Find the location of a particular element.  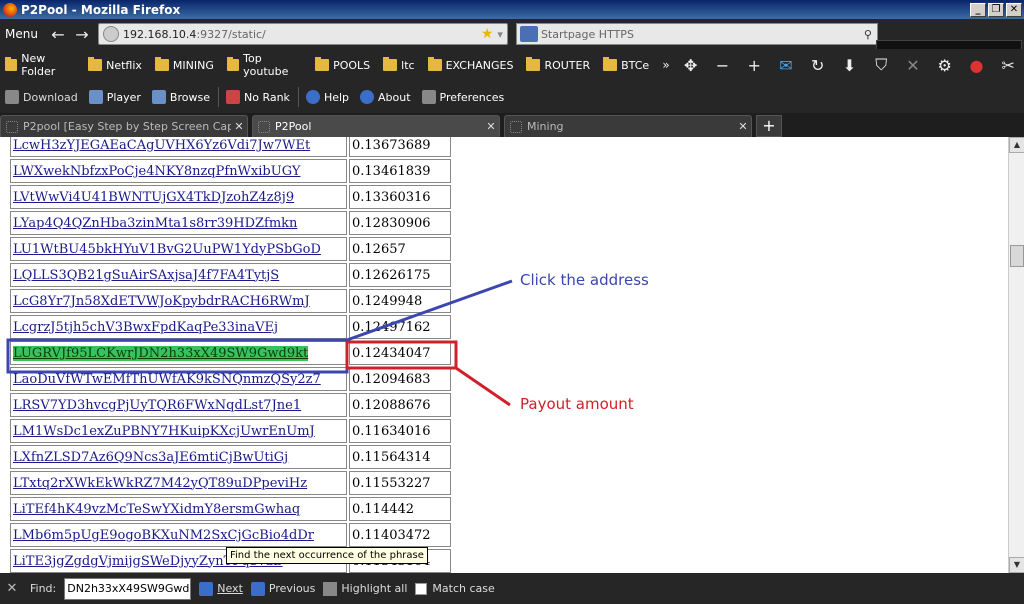

tab-p2pool: P2Pool ✕ is located at coordinates (376, 126).